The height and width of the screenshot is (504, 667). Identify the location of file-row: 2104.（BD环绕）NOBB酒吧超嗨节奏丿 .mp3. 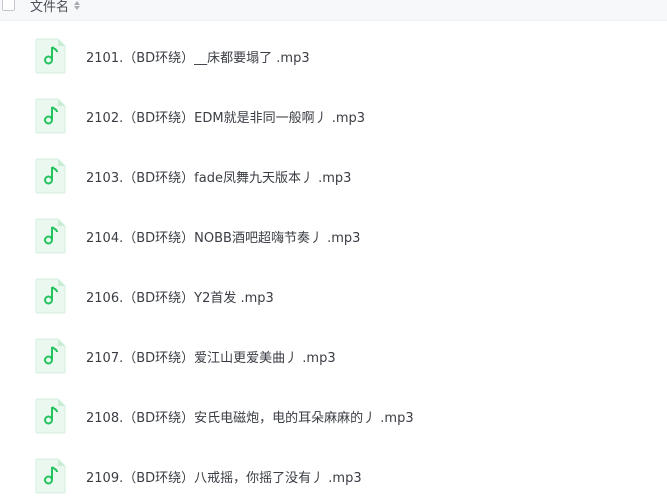
(333, 234).